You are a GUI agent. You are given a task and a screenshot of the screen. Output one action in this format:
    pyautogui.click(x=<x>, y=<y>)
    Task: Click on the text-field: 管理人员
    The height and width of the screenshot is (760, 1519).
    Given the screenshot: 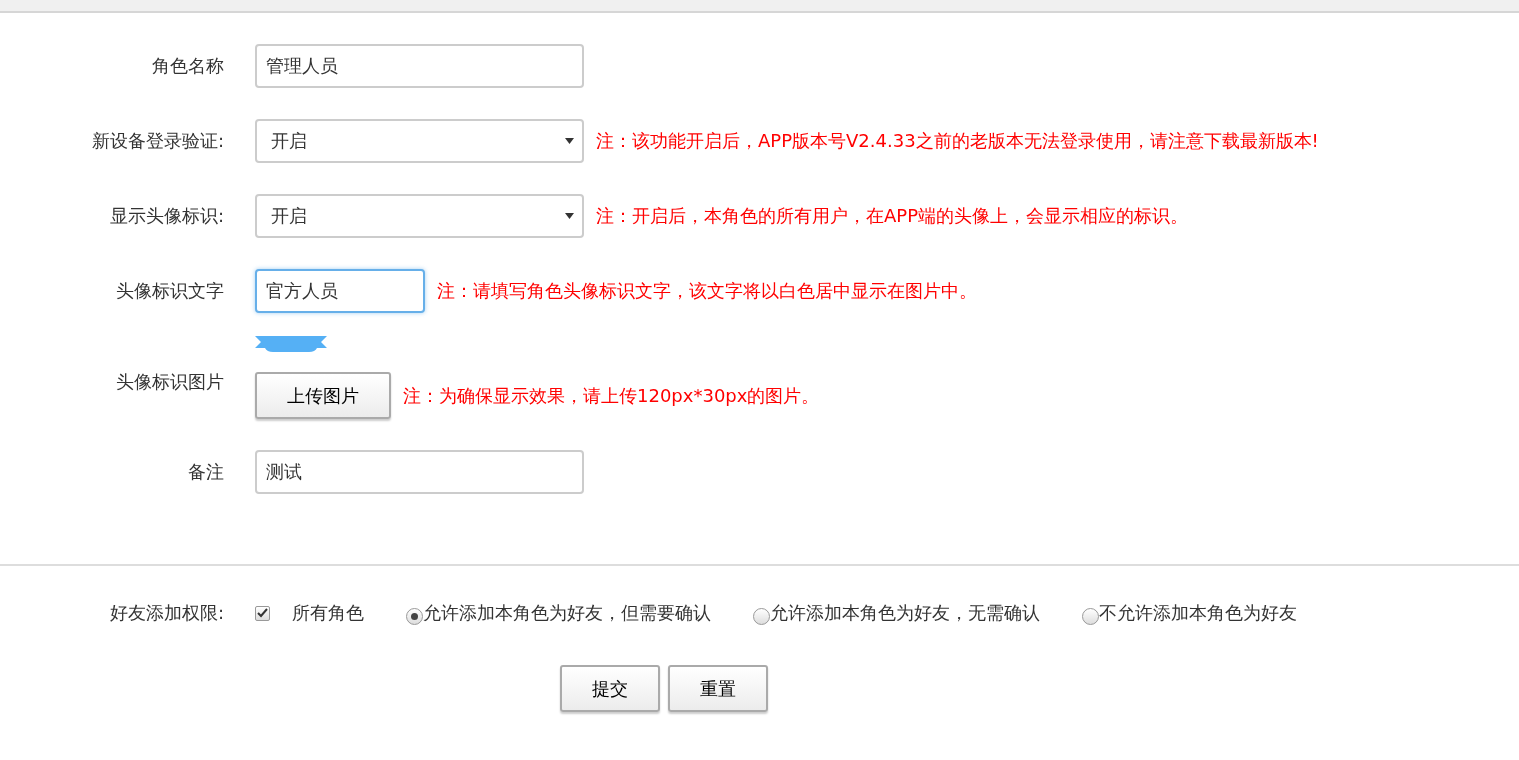 What is the action you would take?
    pyautogui.click(x=419, y=66)
    